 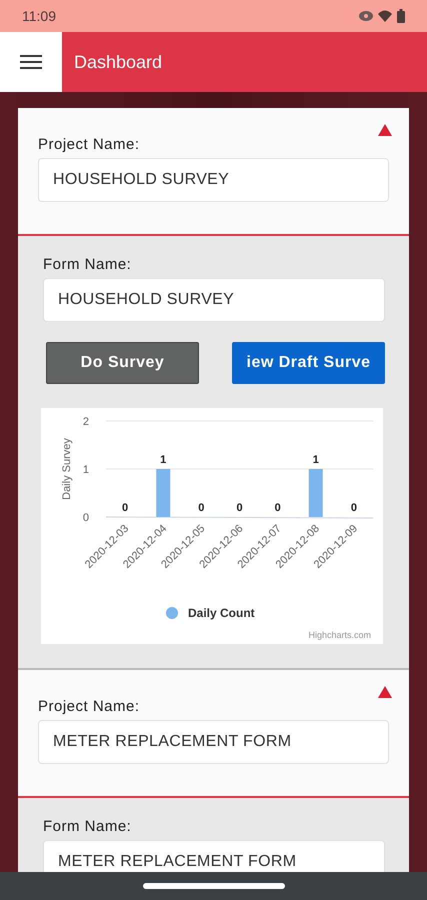 What do you see at coordinates (39, 16) in the screenshot?
I see `status-time: 11:09` at bounding box center [39, 16].